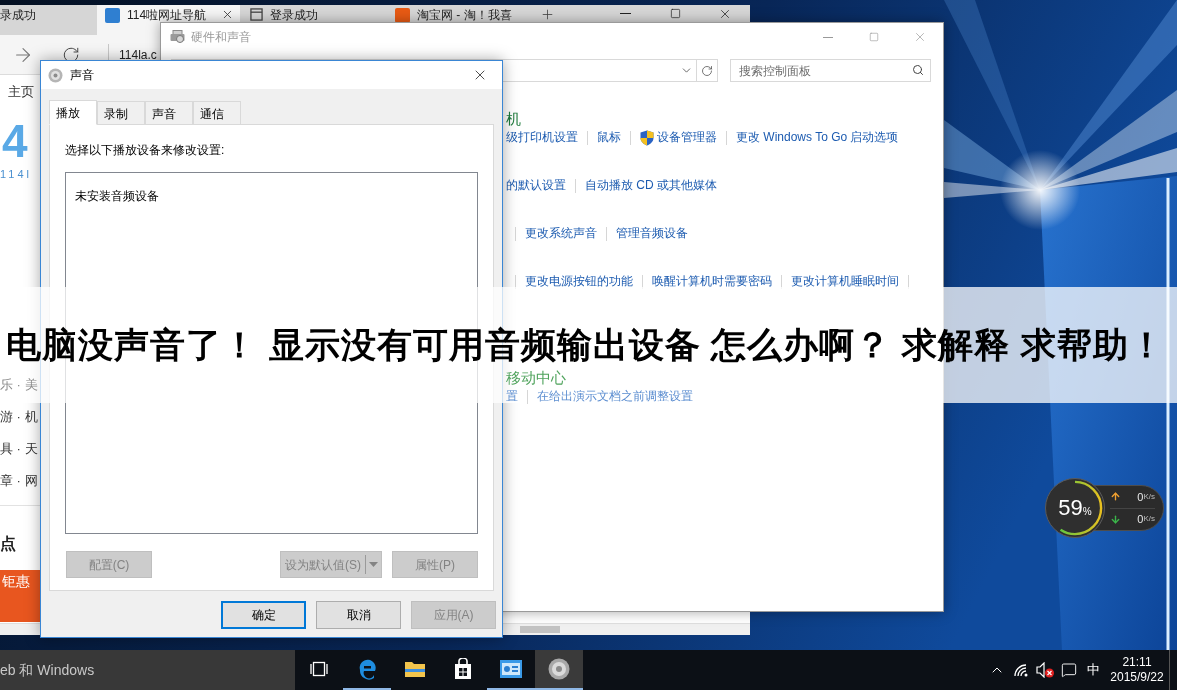 This screenshot has width=1177, height=690. What do you see at coordinates (16, 174) in the screenshot?
I see `site-logo-text: 114l` at bounding box center [16, 174].